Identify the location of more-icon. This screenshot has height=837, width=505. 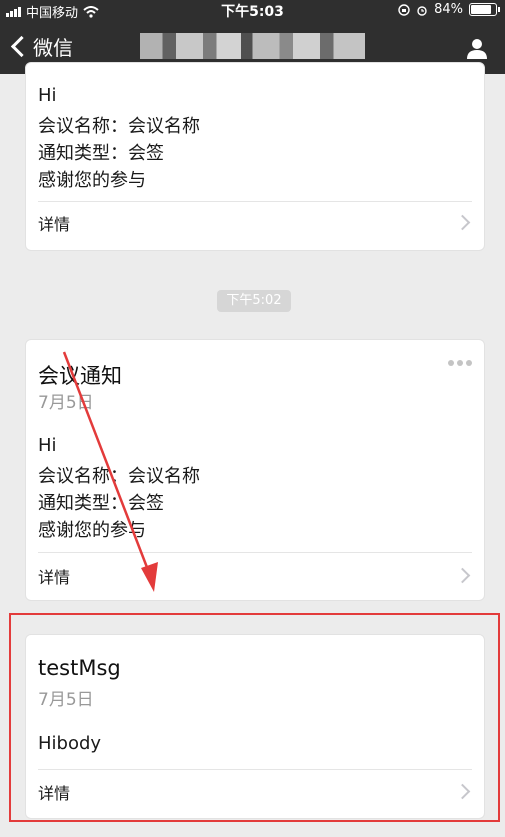
(460, 363).